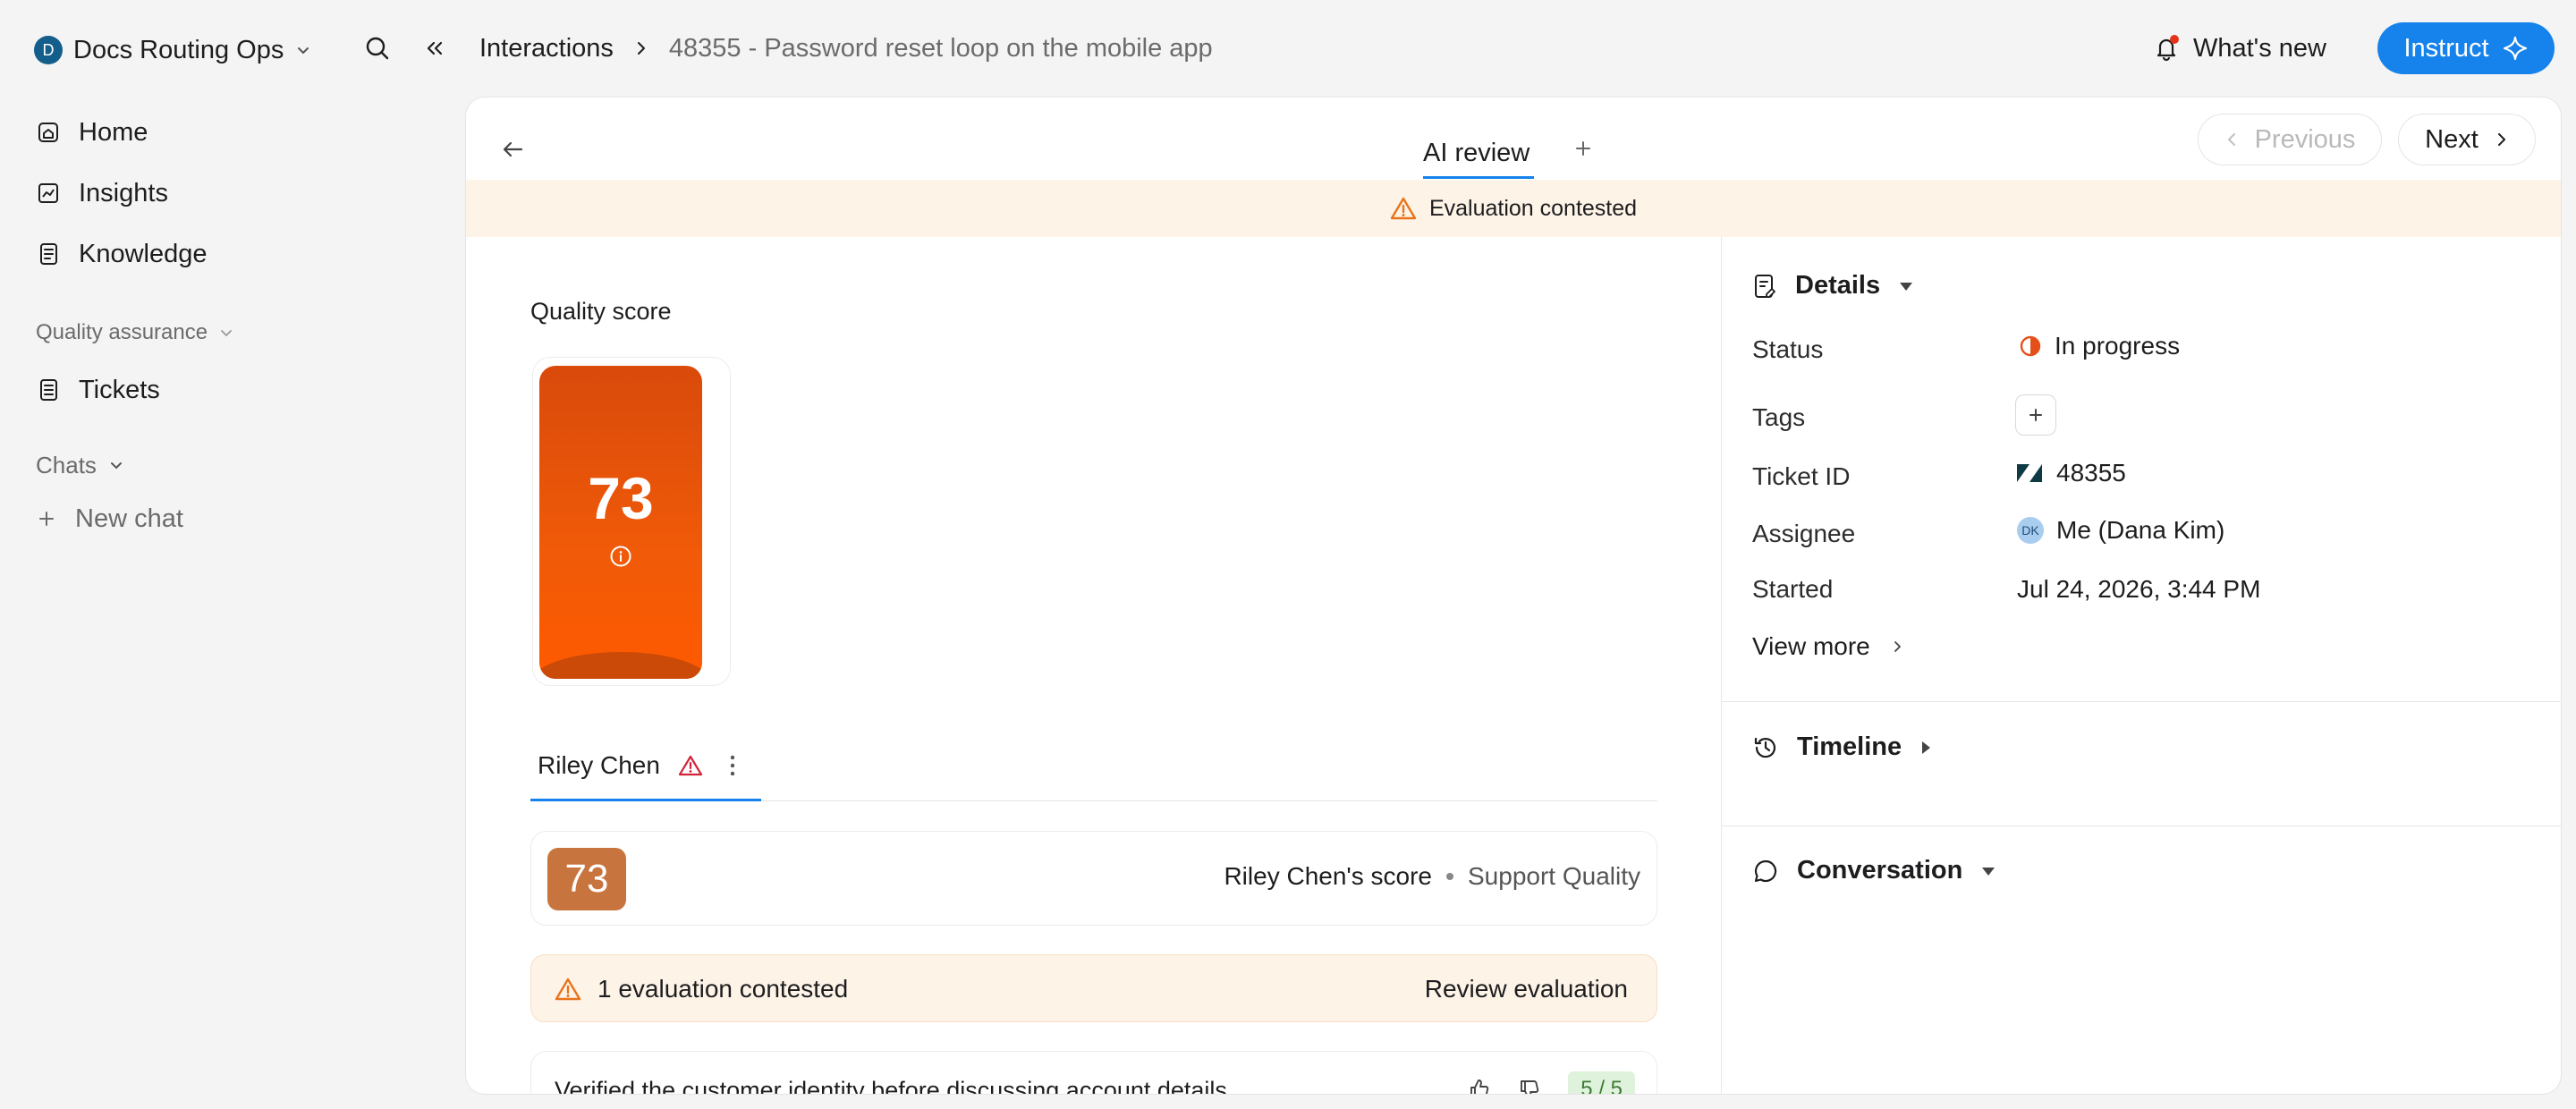 The image size is (2576, 1109). Describe the element at coordinates (2174, 39) in the screenshot. I see `notification-dot` at that location.